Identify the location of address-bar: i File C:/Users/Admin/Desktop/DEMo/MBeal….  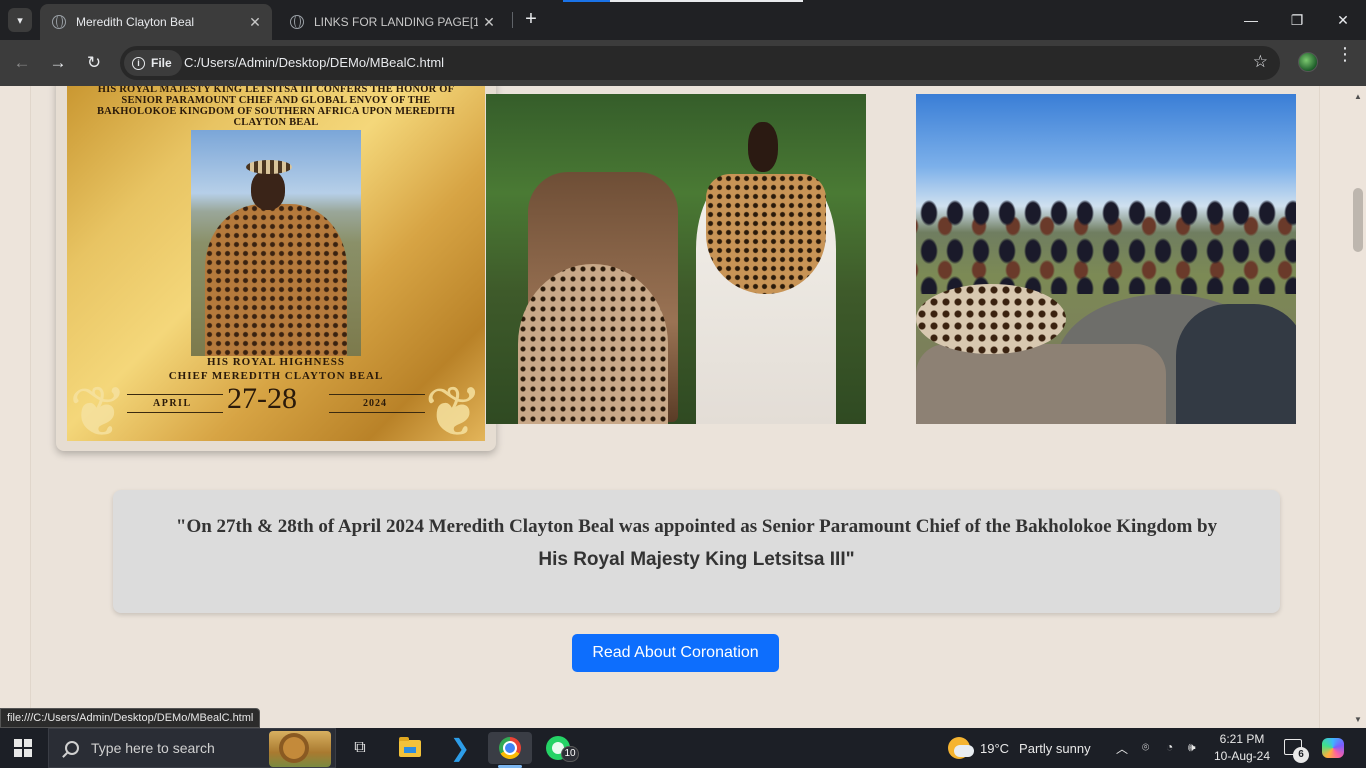
(700, 63).